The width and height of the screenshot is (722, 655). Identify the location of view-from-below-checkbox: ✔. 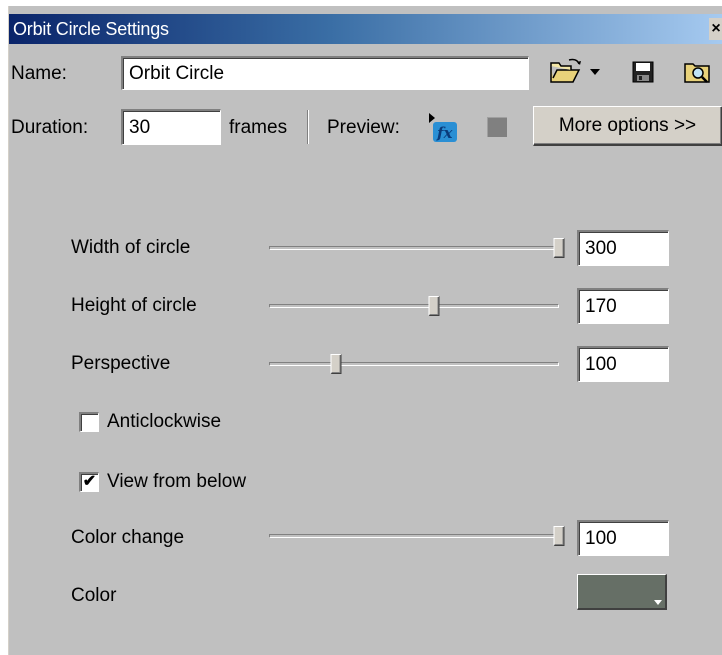
(89, 482).